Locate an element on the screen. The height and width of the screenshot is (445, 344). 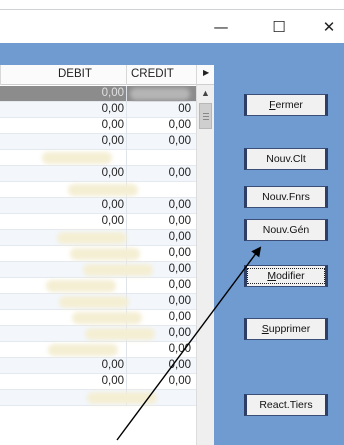
vertical-scrollbar: ▲ is located at coordinates (205, 265).